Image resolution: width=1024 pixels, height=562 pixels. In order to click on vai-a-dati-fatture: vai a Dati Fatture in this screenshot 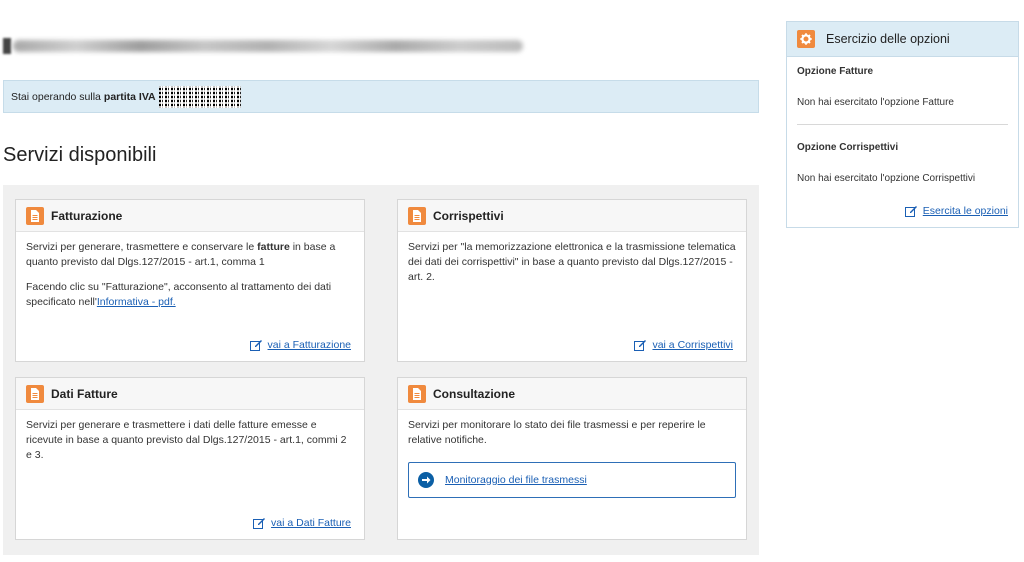, I will do `click(302, 523)`.